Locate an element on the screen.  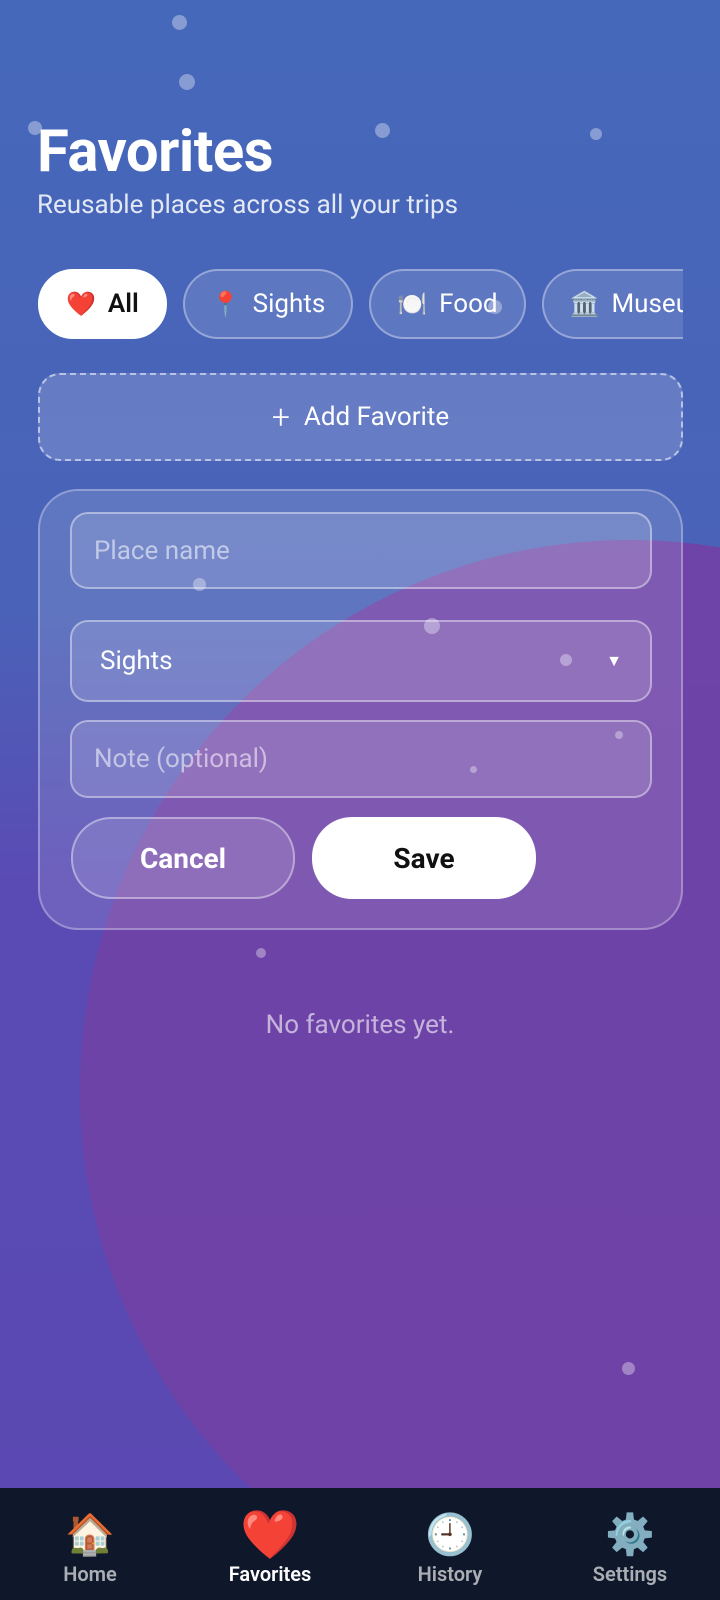
chevron-down-icon: ▼ is located at coordinates (614, 660).